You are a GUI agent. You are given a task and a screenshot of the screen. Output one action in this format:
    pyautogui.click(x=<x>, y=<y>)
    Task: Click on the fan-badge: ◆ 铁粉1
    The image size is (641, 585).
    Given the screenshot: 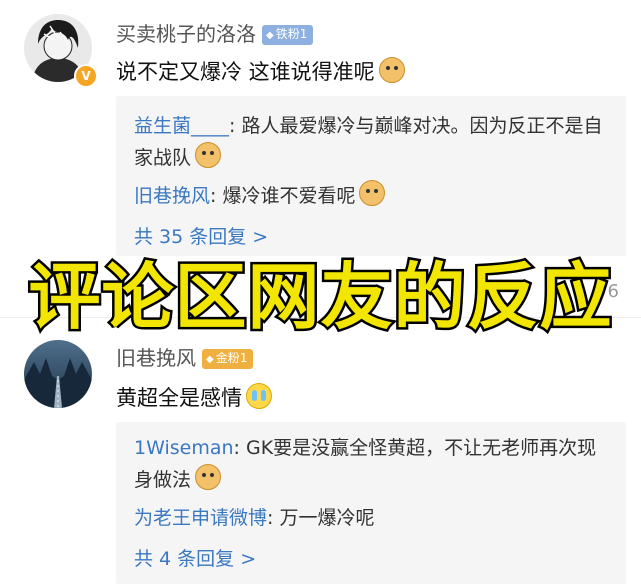 What is the action you would take?
    pyautogui.click(x=288, y=35)
    